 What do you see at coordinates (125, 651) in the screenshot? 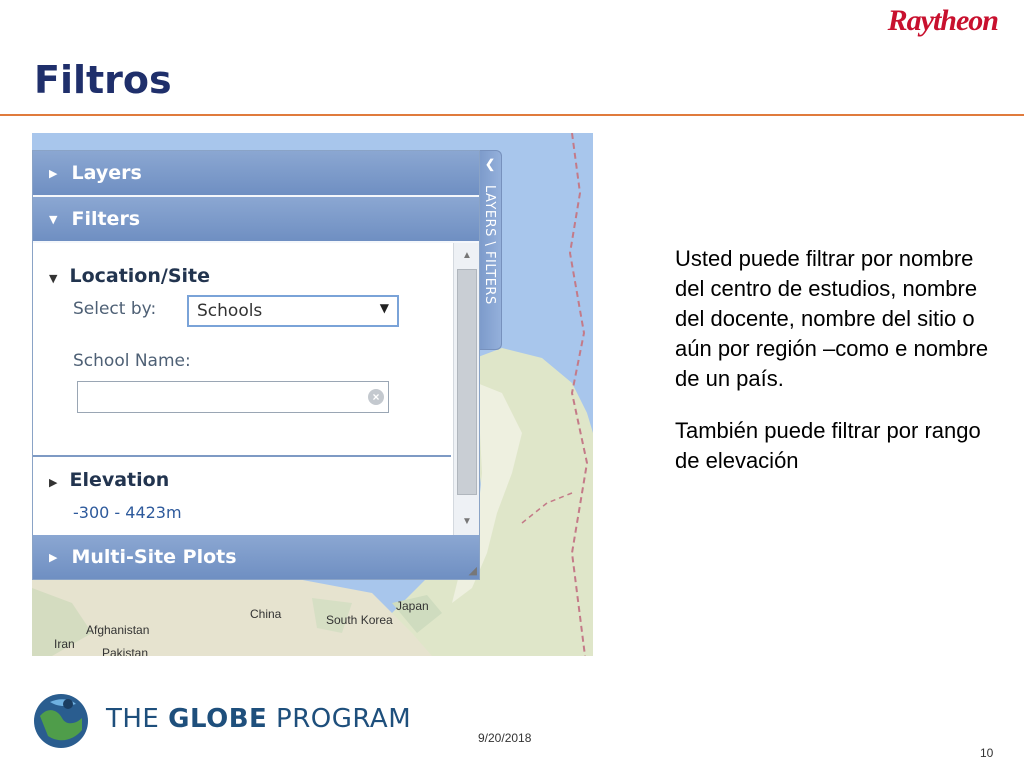
I see `map-label-pakistan: Pakistan` at bounding box center [125, 651].